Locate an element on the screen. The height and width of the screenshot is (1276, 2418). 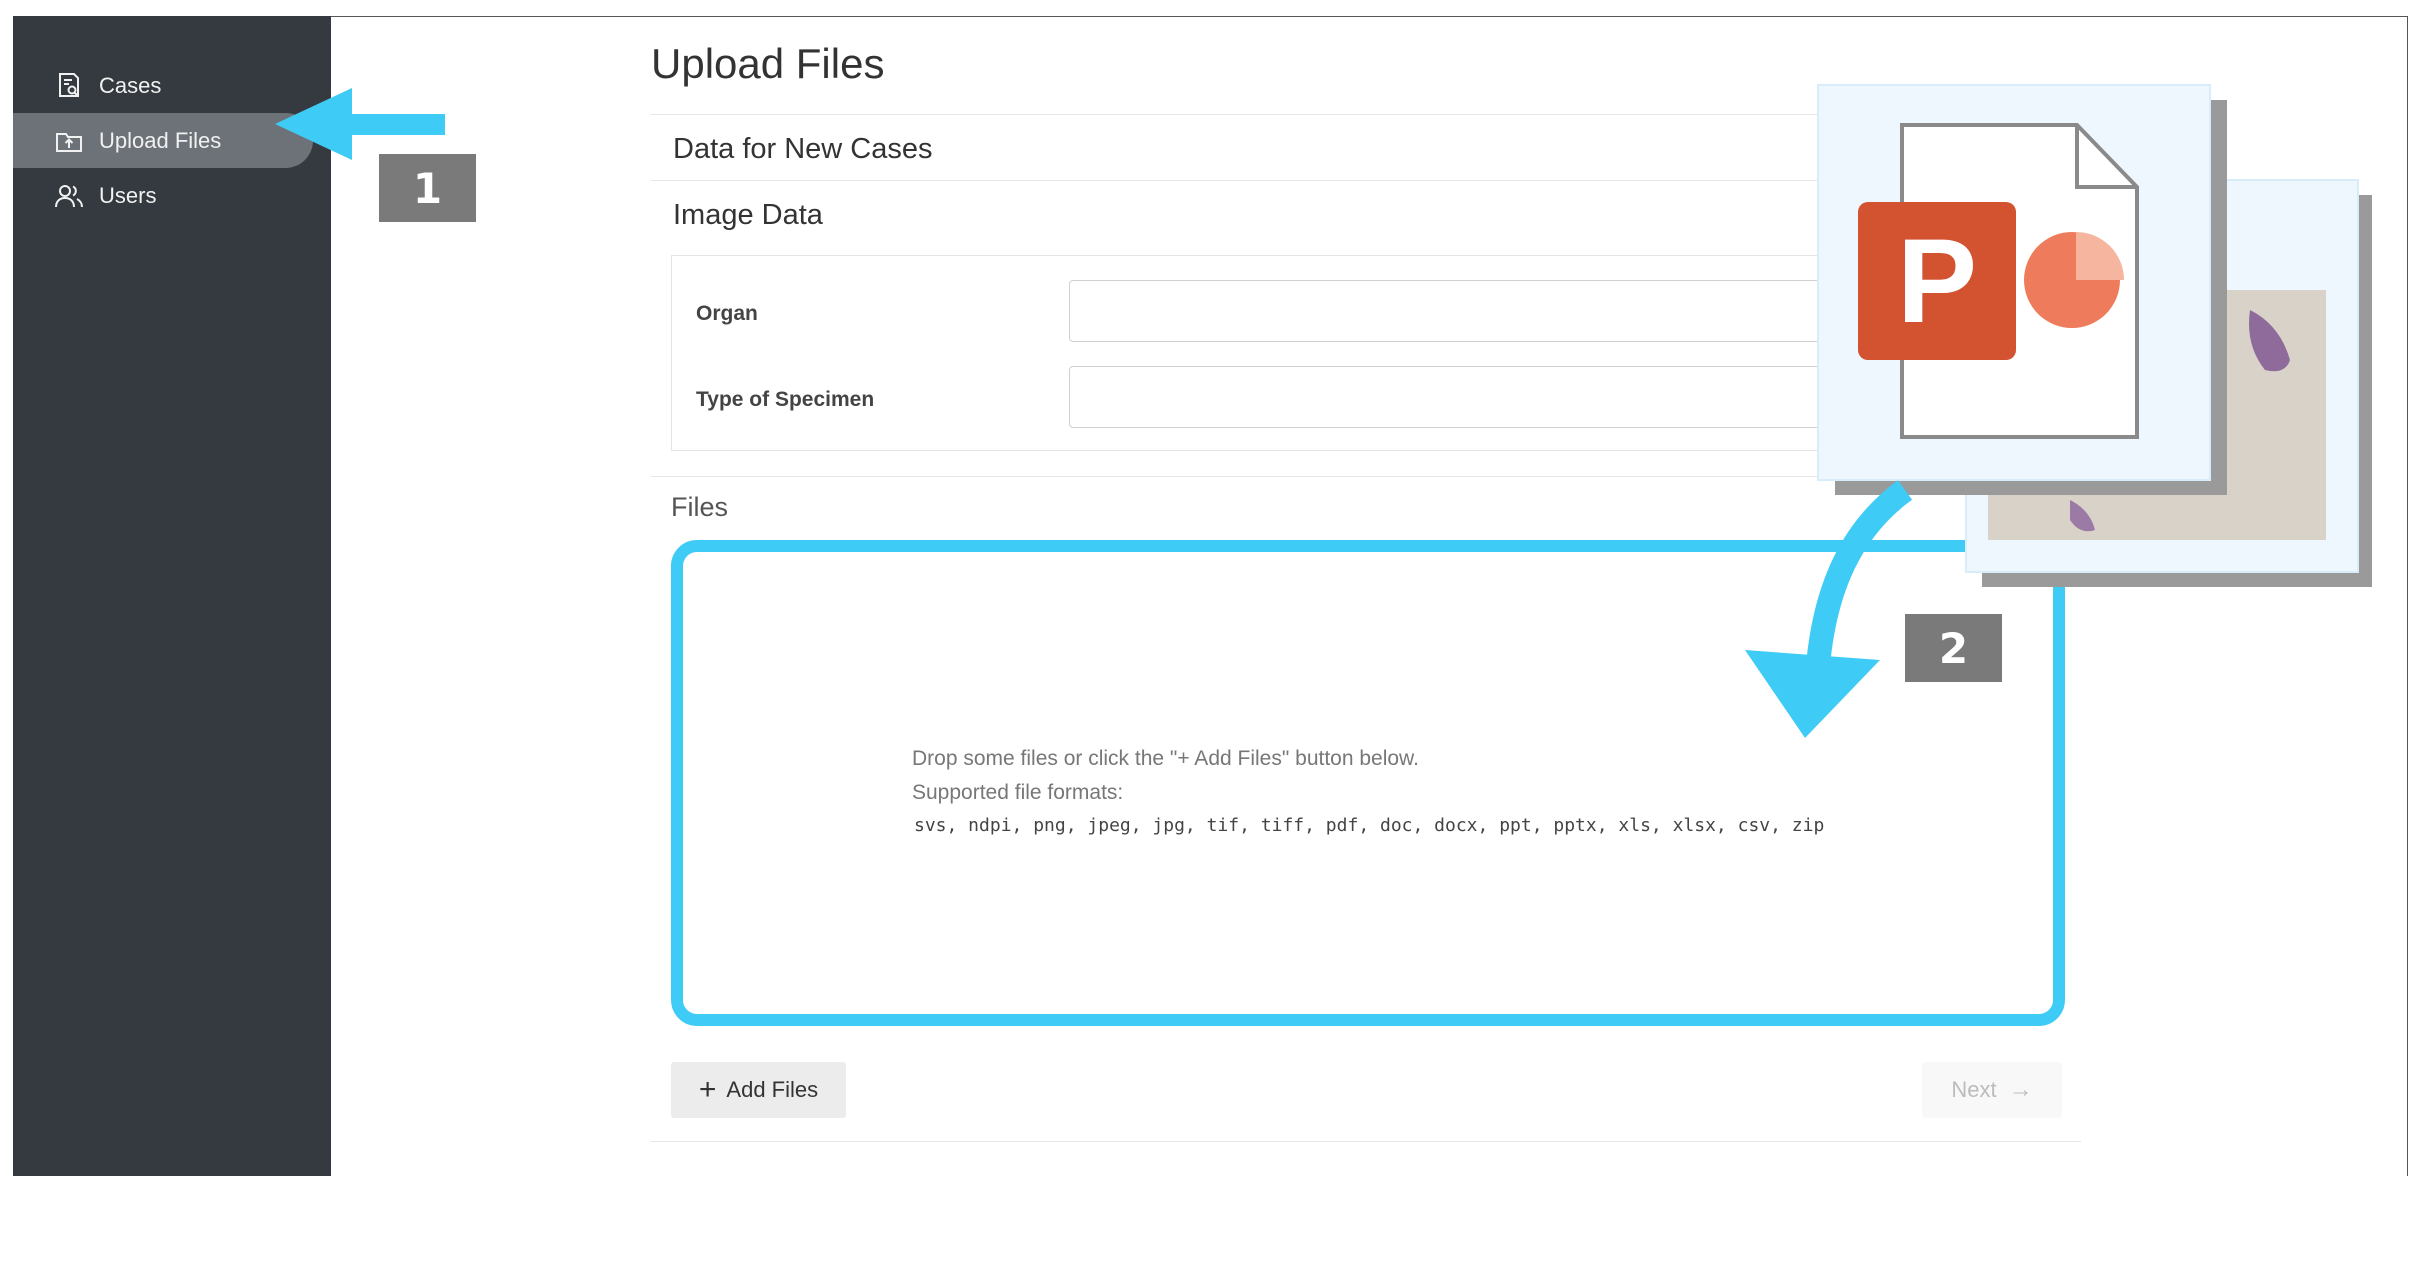
sidebar-item-label: Users is located at coordinates (128, 195).